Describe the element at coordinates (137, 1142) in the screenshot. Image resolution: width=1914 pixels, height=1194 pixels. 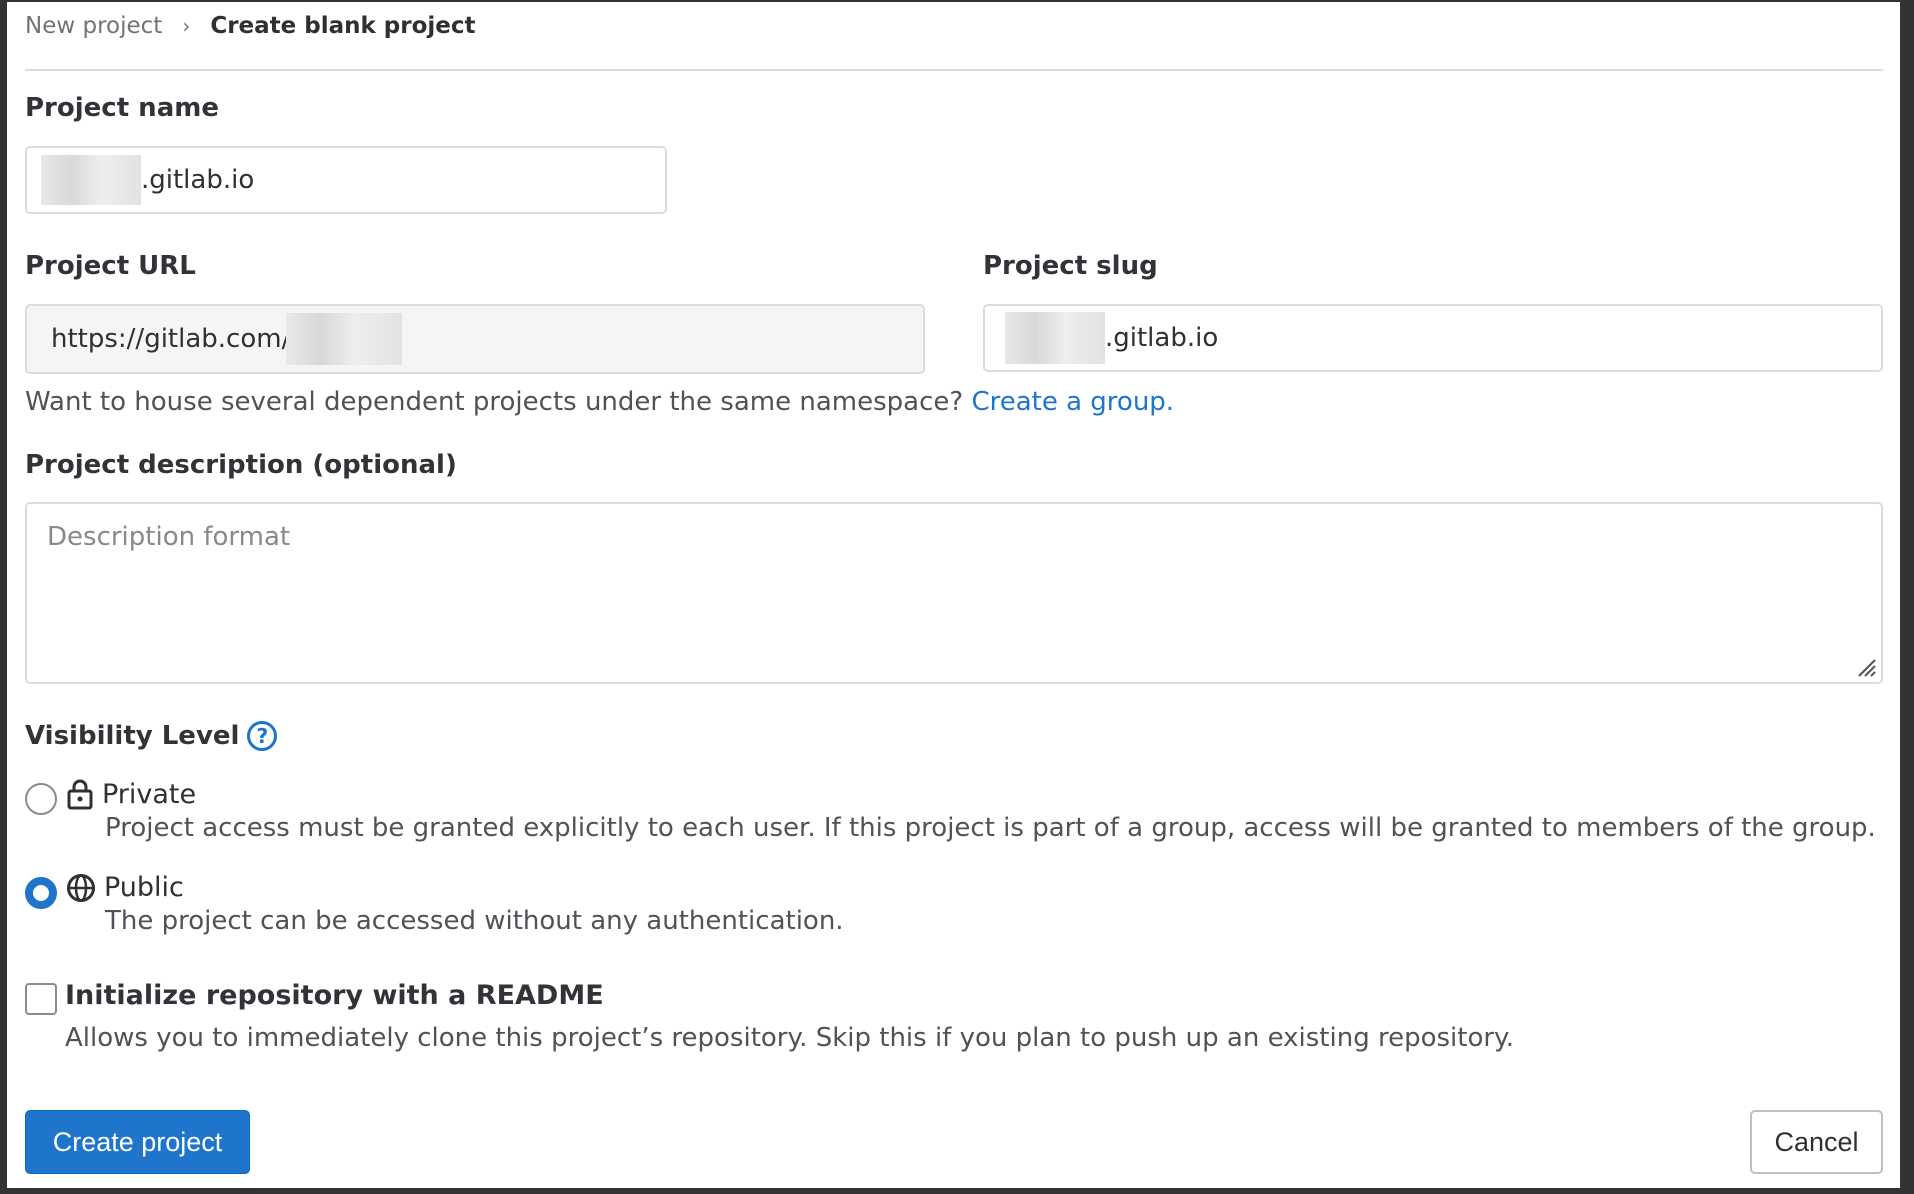
I see `create-project-button: Create project` at that location.